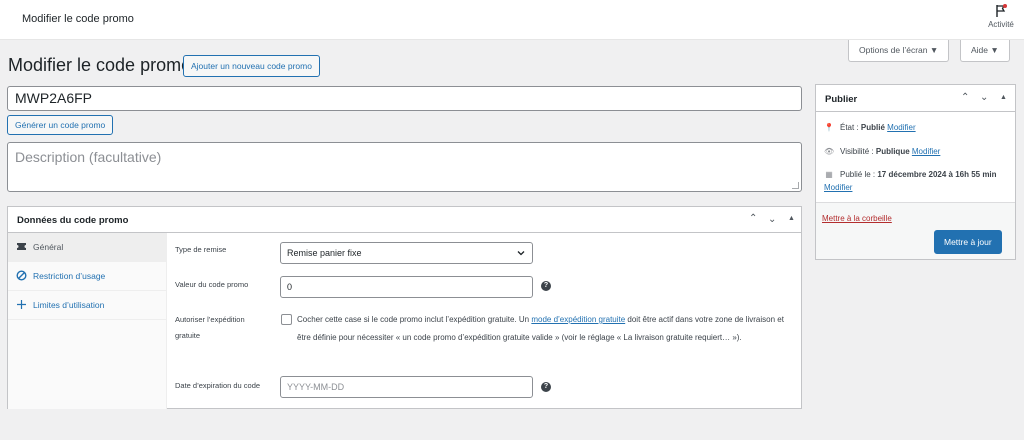  What do you see at coordinates (21, 275) in the screenshot?
I see `ban-icon` at bounding box center [21, 275].